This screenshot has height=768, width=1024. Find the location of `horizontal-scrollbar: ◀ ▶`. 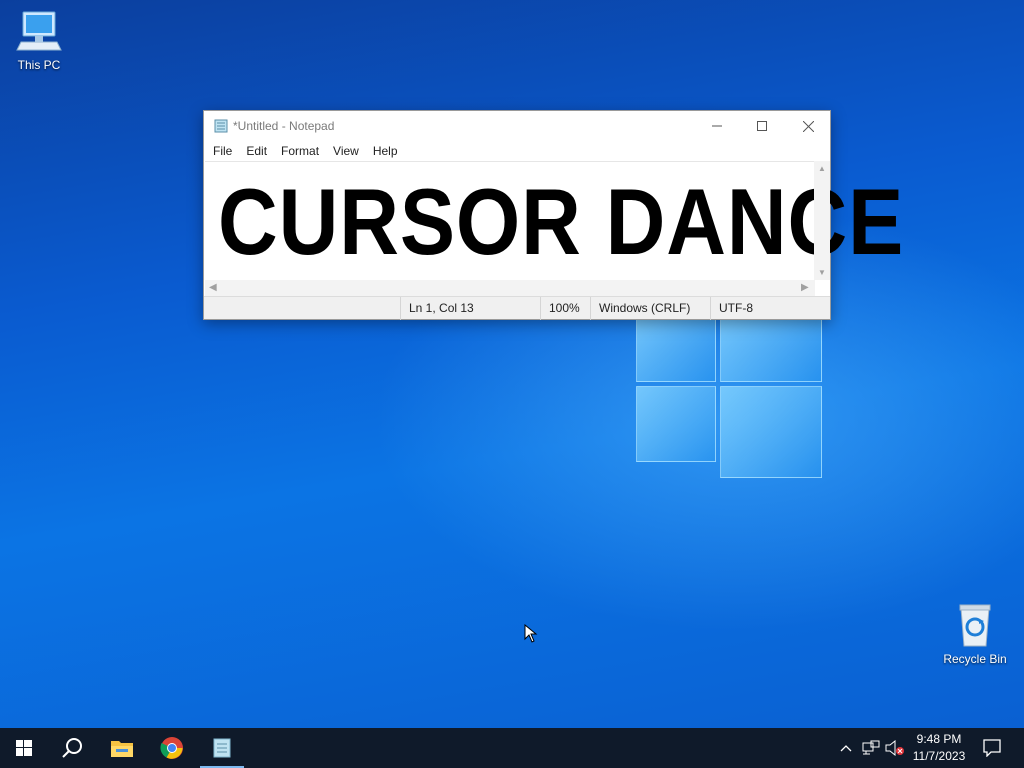

horizontal-scrollbar: ◀ ▶ is located at coordinates (510, 288).